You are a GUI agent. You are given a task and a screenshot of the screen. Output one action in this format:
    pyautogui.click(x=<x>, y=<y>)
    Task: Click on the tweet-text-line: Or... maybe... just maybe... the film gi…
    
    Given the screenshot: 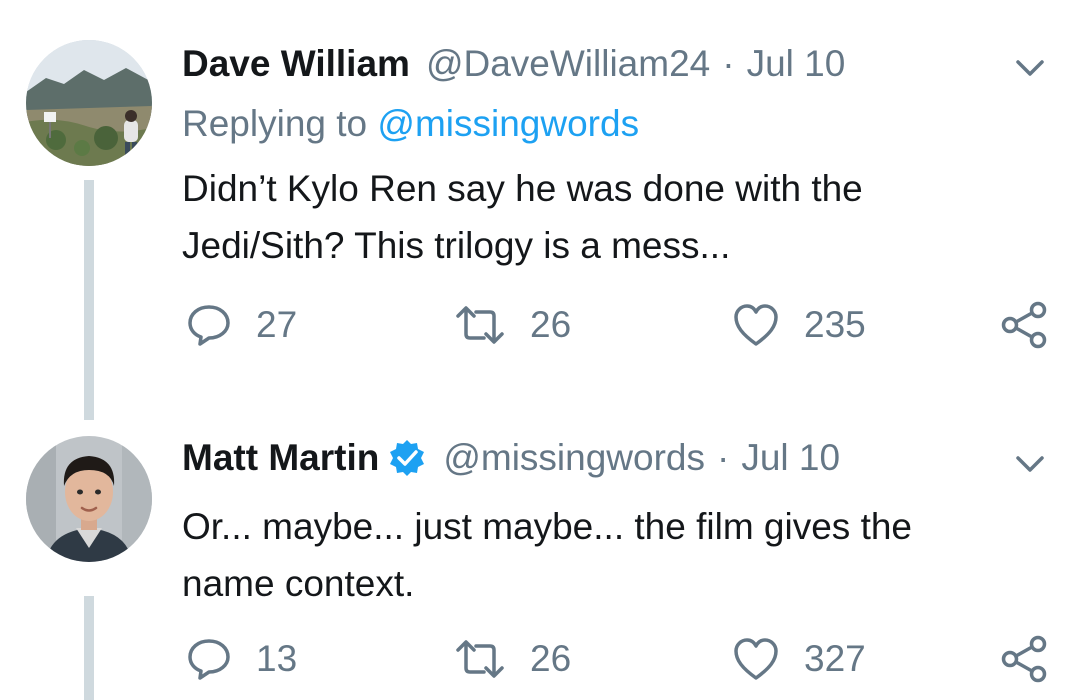 What is the action you would take?
    pyautogui.click(x=547, y=526)
    